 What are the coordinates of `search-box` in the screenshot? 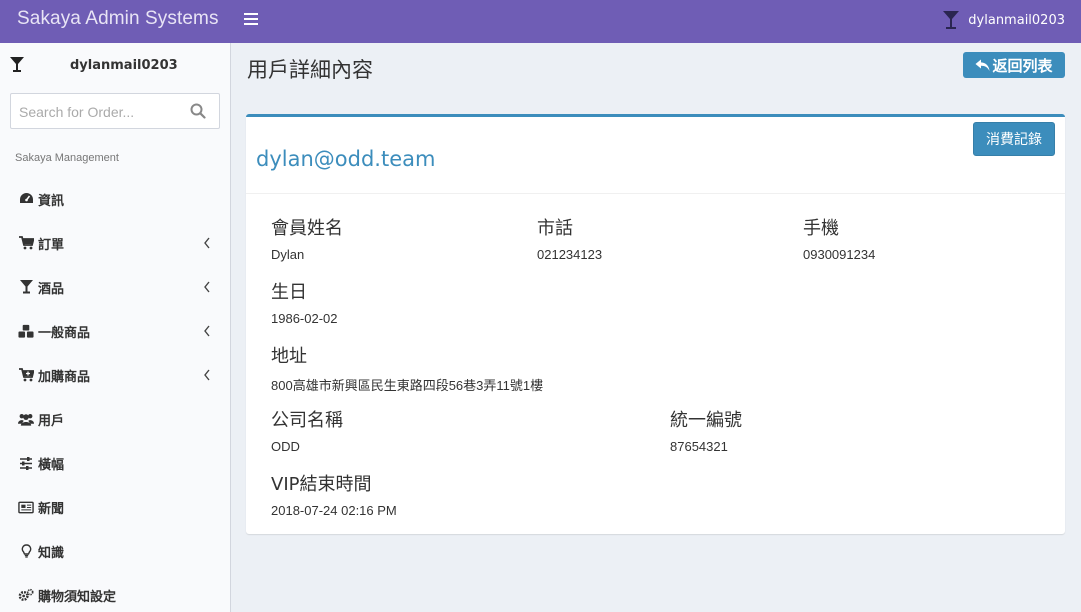 It's located at (115, 111).